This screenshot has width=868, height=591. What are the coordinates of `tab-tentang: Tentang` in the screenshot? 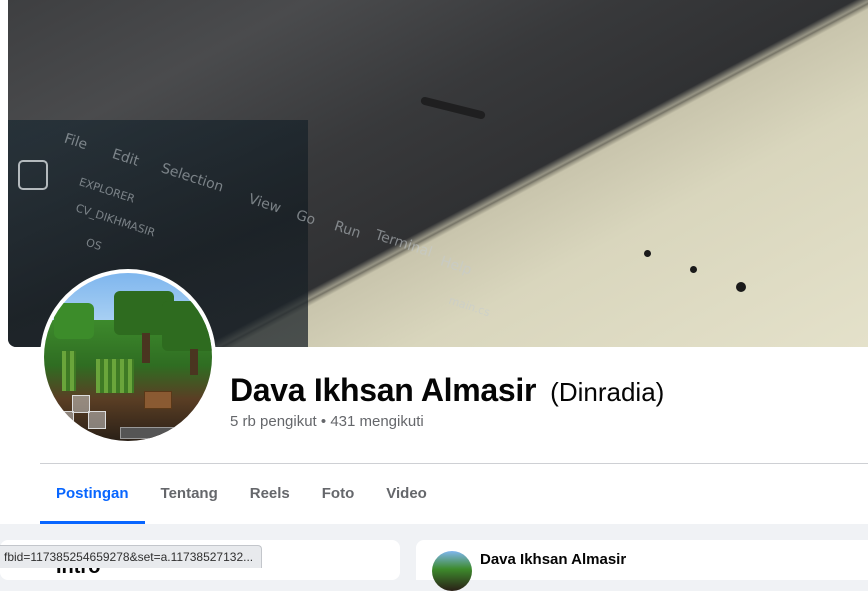 It's located at (189, 494).